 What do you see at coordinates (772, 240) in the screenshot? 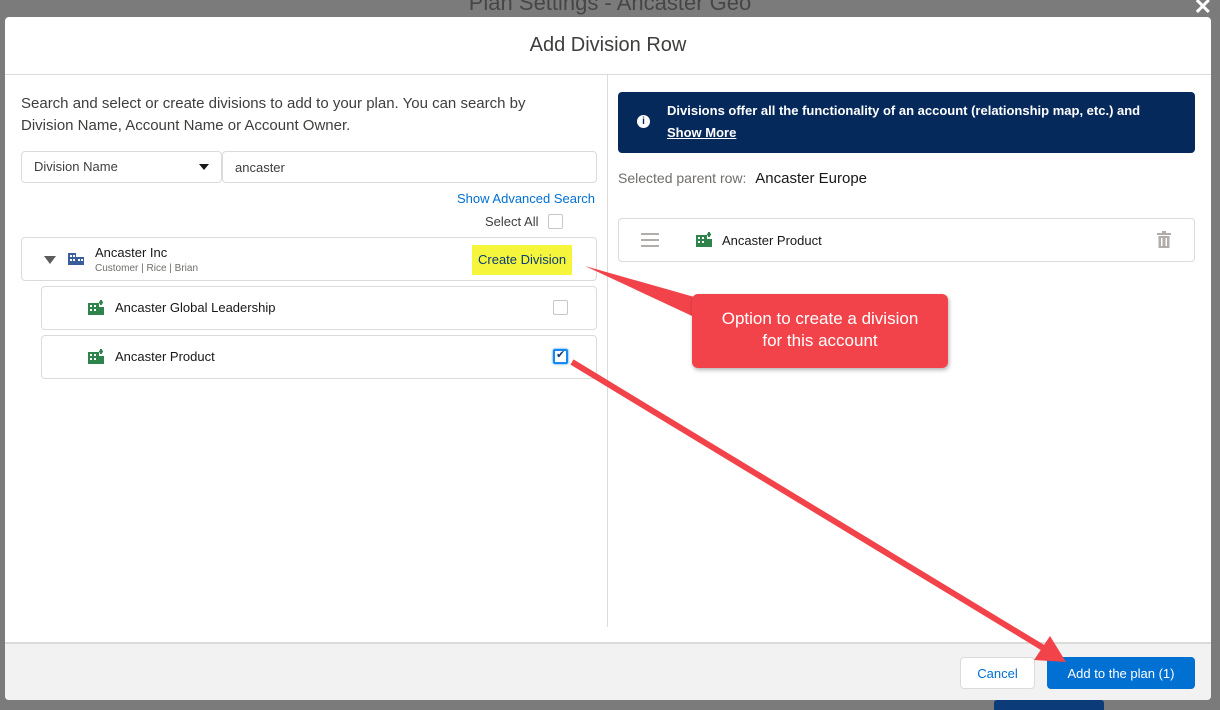
I see `selected-division-name: Ancaster Product` at bounding box center [772, 240].